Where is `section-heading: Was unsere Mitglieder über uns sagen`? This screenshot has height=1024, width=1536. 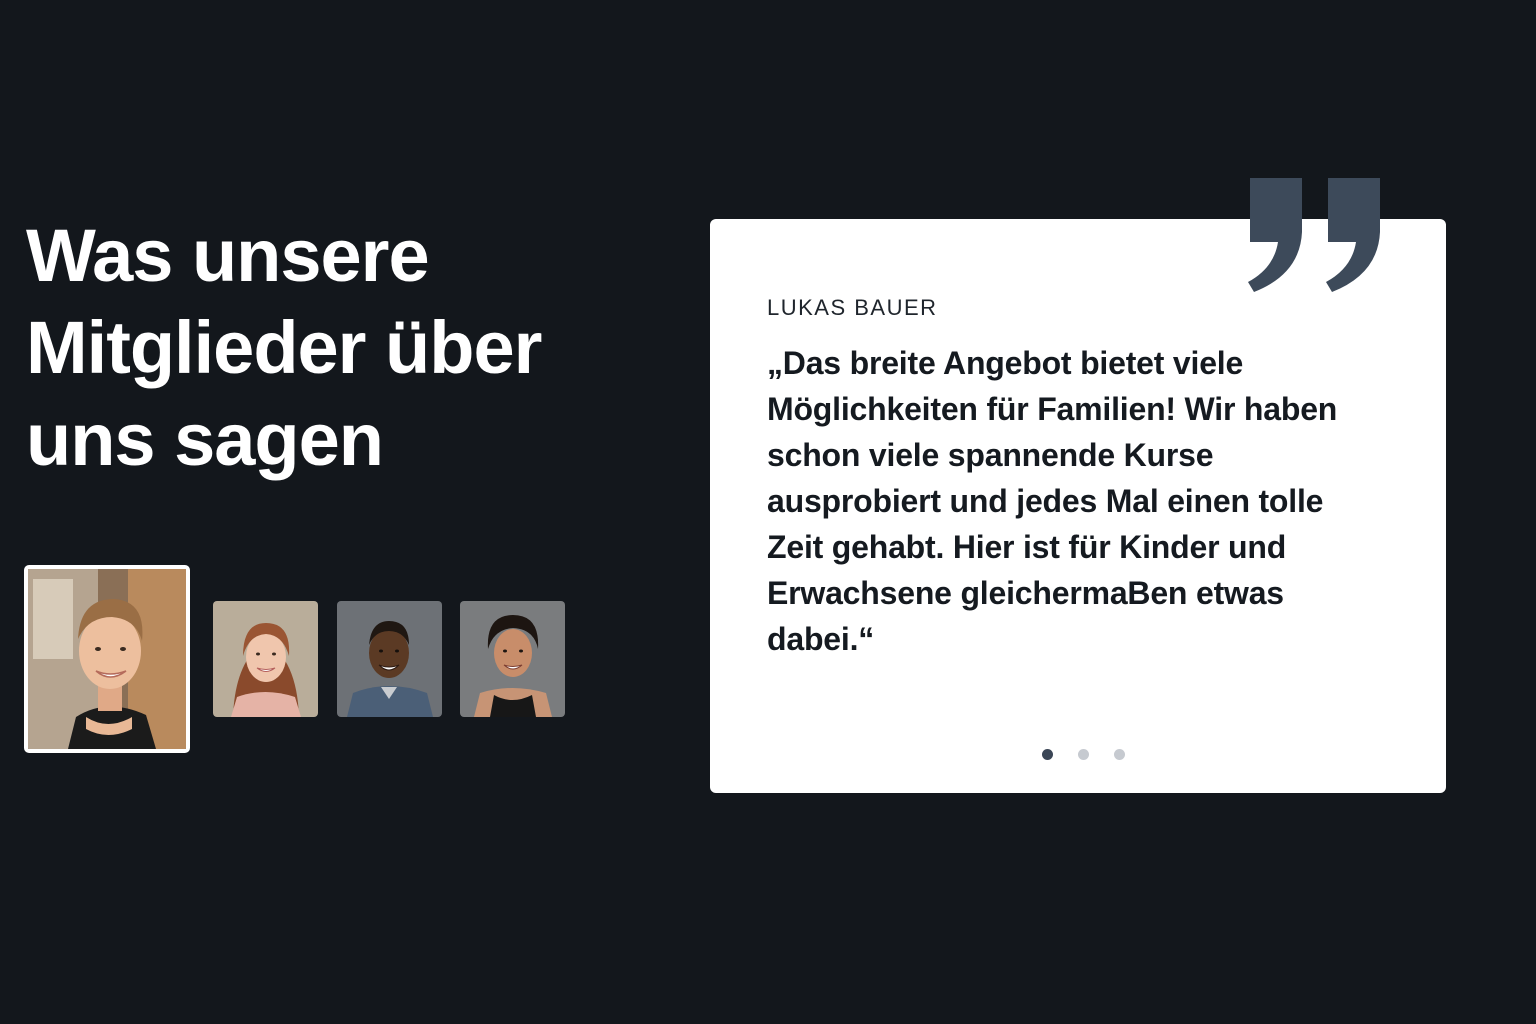
section-heading: Was unsere Mitglieder über uns sagen is located at coordinates (326, 348).